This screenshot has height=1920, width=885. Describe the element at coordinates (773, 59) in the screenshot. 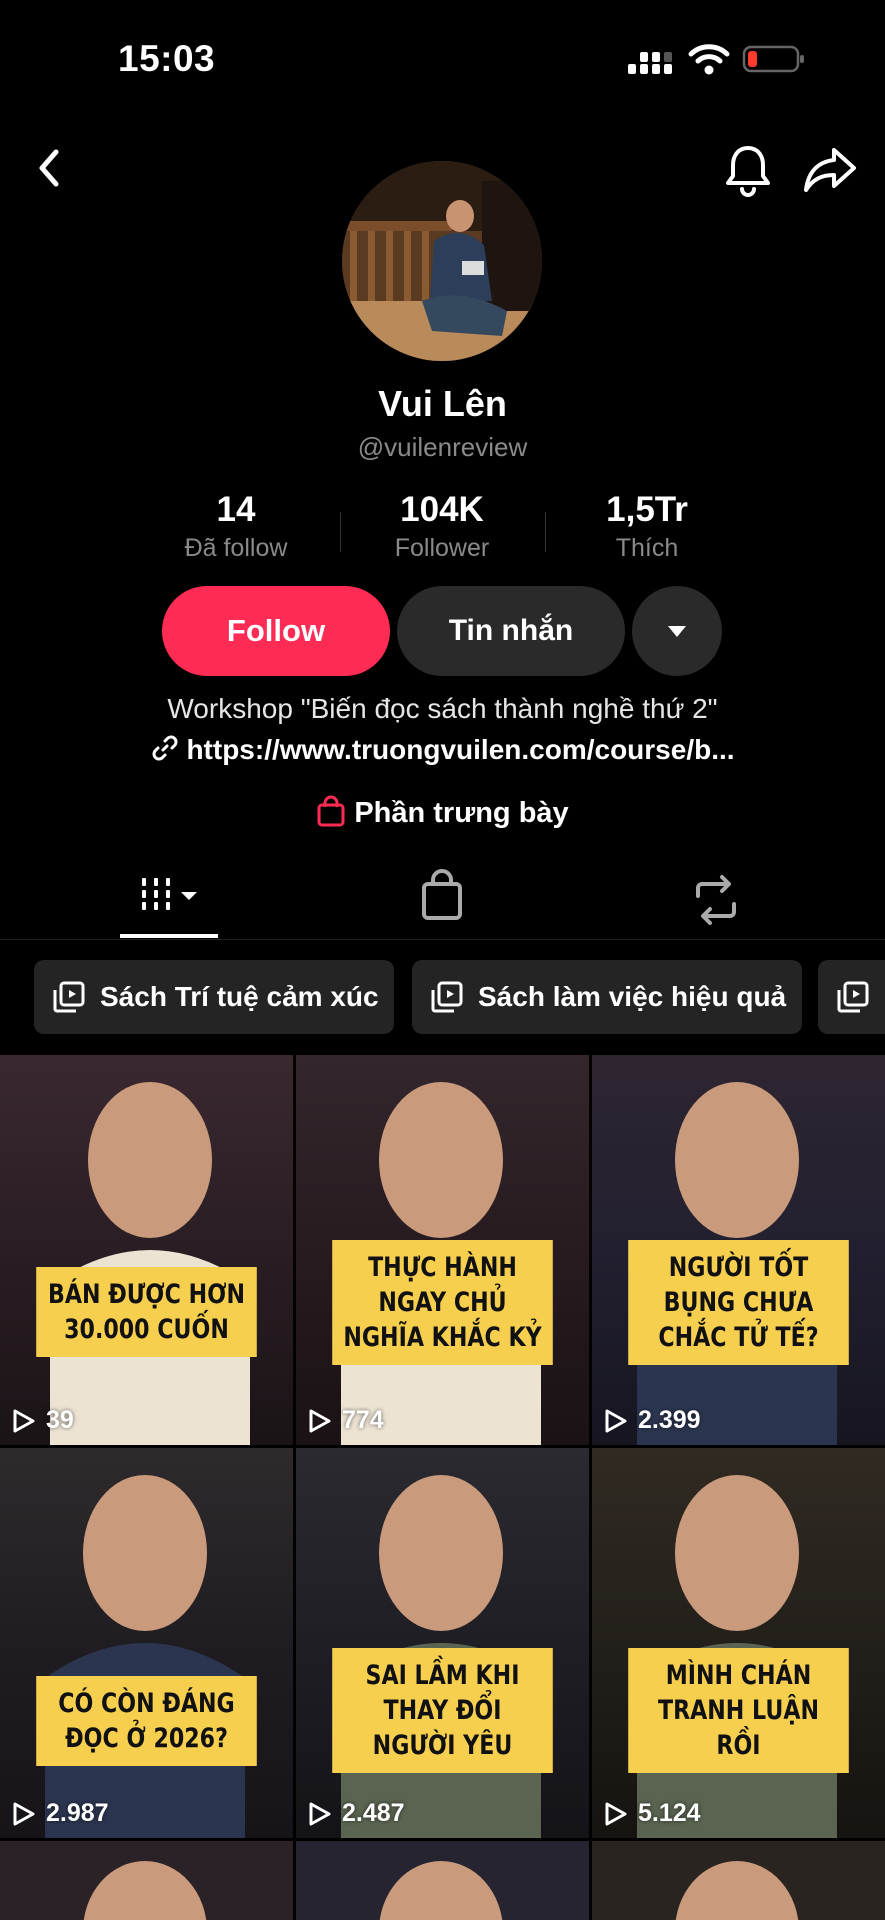

I see `battery-icon` at that location.